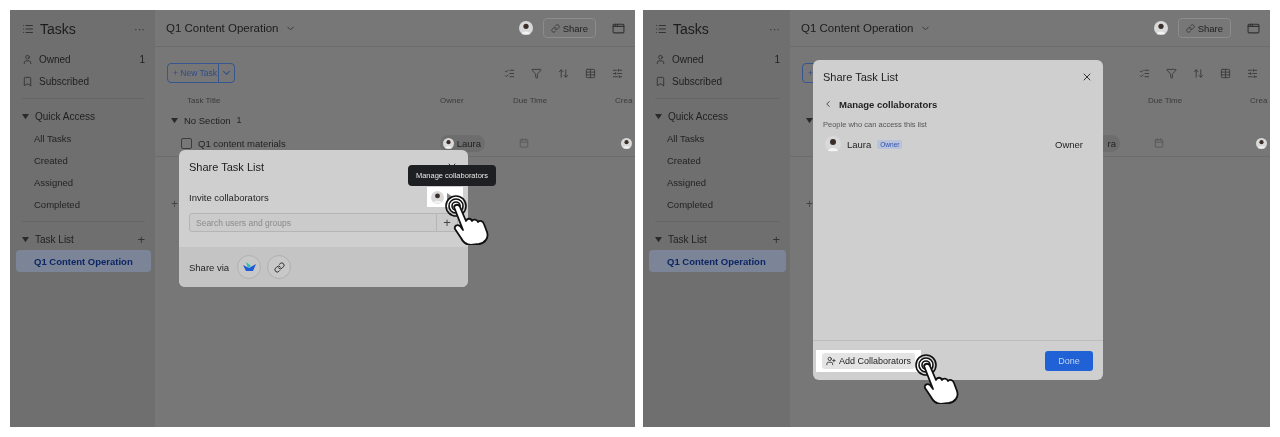  I want to click on owner-chip: Laura, so click(462, 143).